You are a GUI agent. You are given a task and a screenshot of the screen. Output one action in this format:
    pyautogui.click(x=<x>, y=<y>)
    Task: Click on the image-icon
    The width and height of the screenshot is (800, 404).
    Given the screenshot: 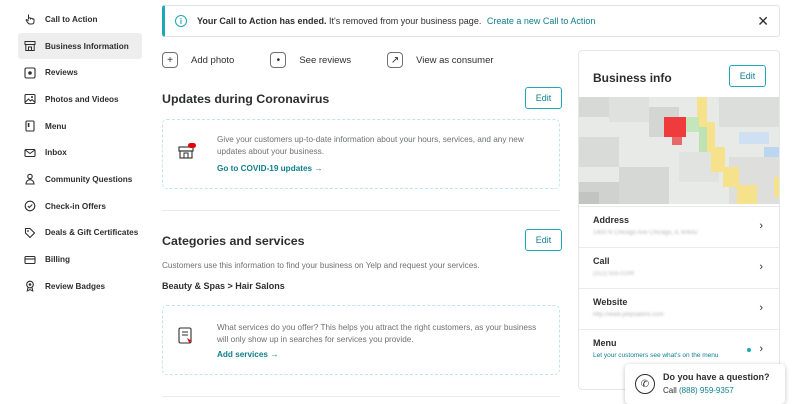 What is the action you would take?
    pyautogui.click(x=30, y=99)
    